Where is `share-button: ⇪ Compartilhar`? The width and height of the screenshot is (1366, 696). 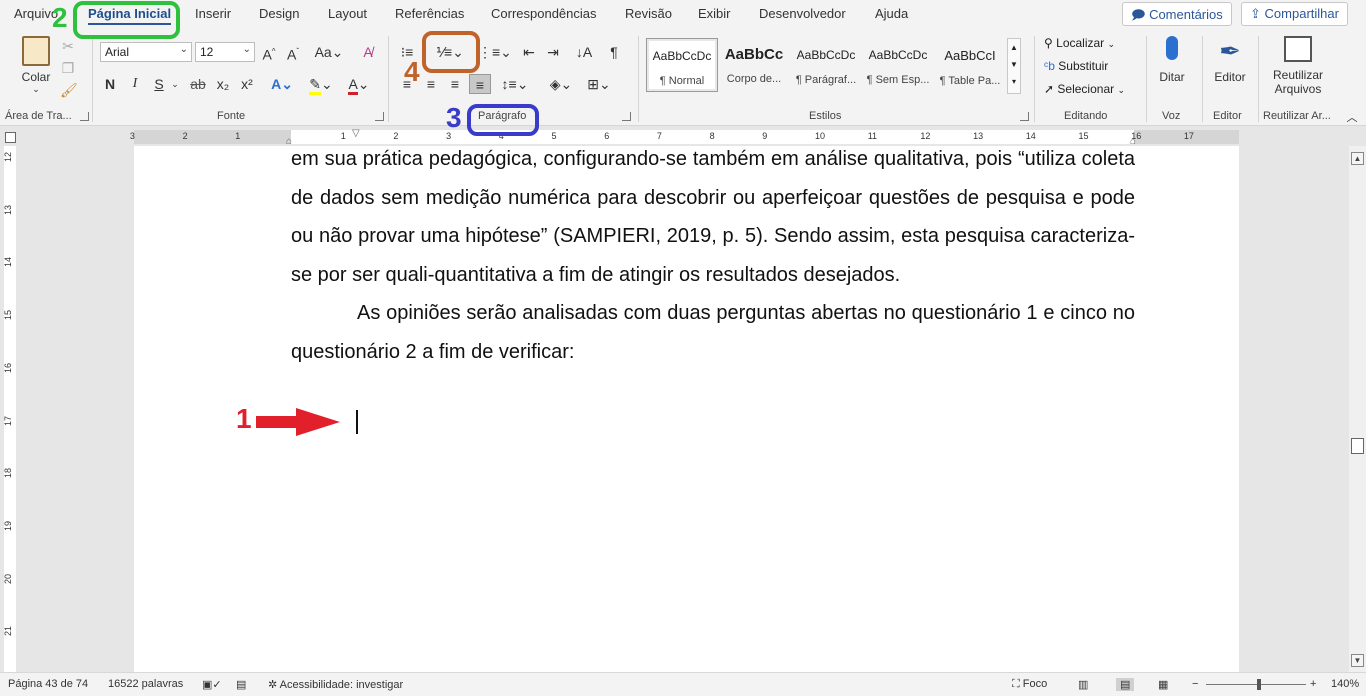 share-button: ⇪ Compartilhar is located at coordinates (1294, 14).